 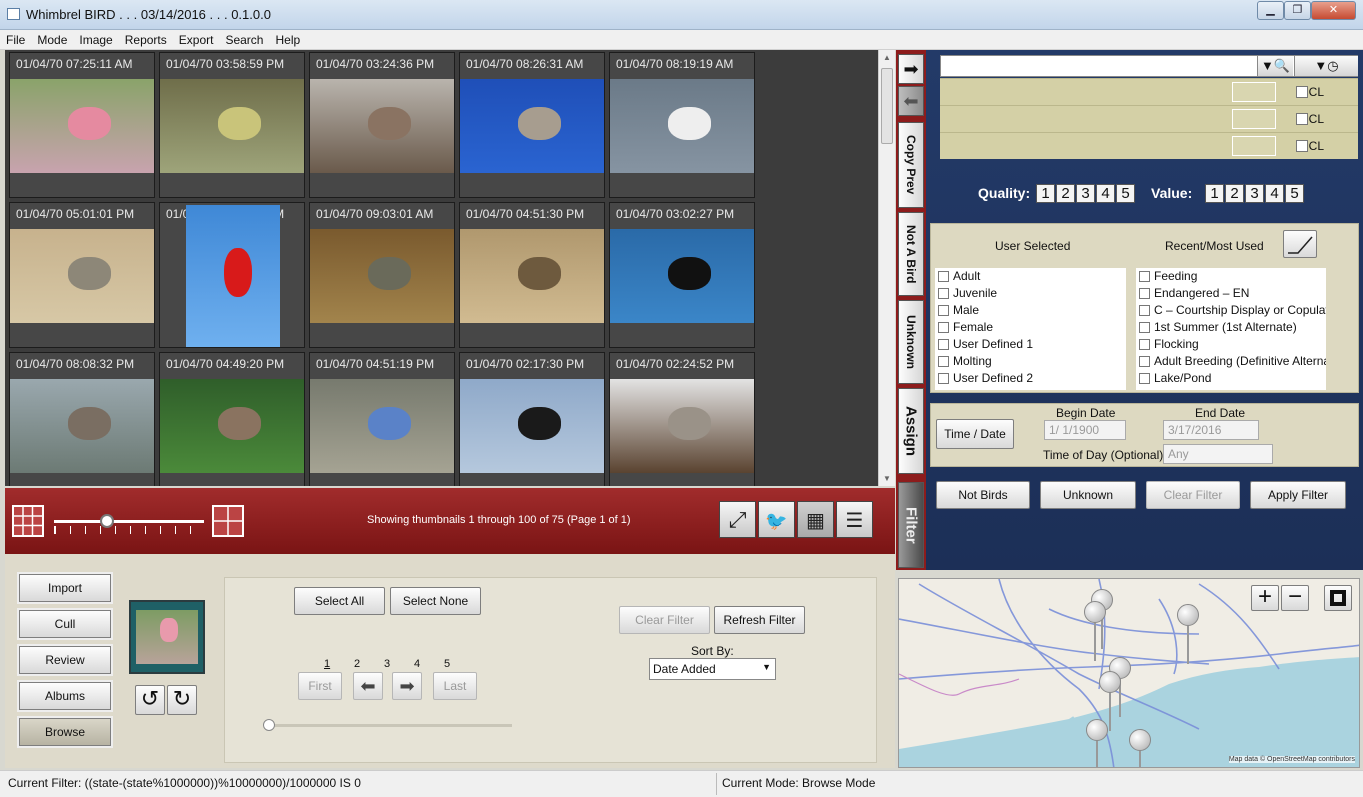 I want to click on list-view-button: ☰, so click(x=854, y=519).